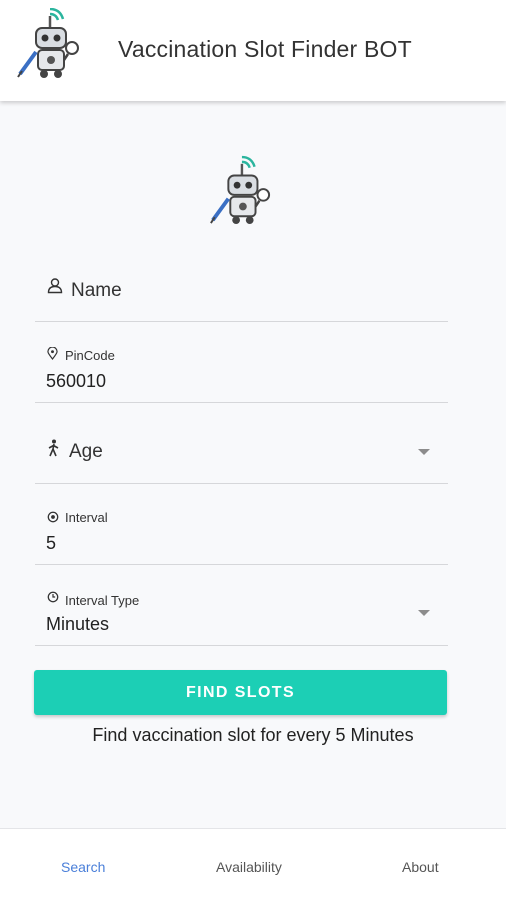  I want to click on pincode-field: PinCode 560010, so click(241, 372).